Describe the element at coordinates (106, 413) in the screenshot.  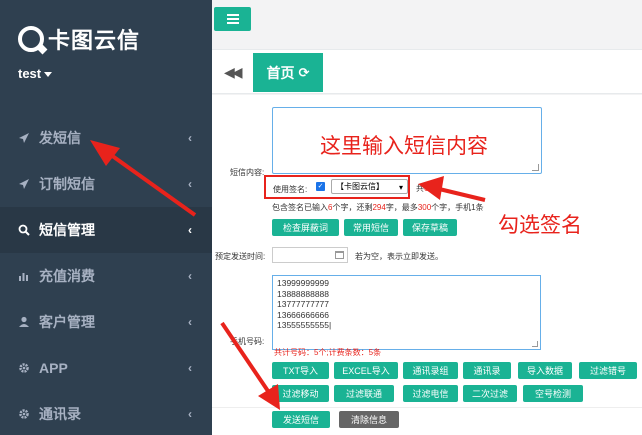
I see `sidebar-item-contacts: 通讯录 ‹` at that location.